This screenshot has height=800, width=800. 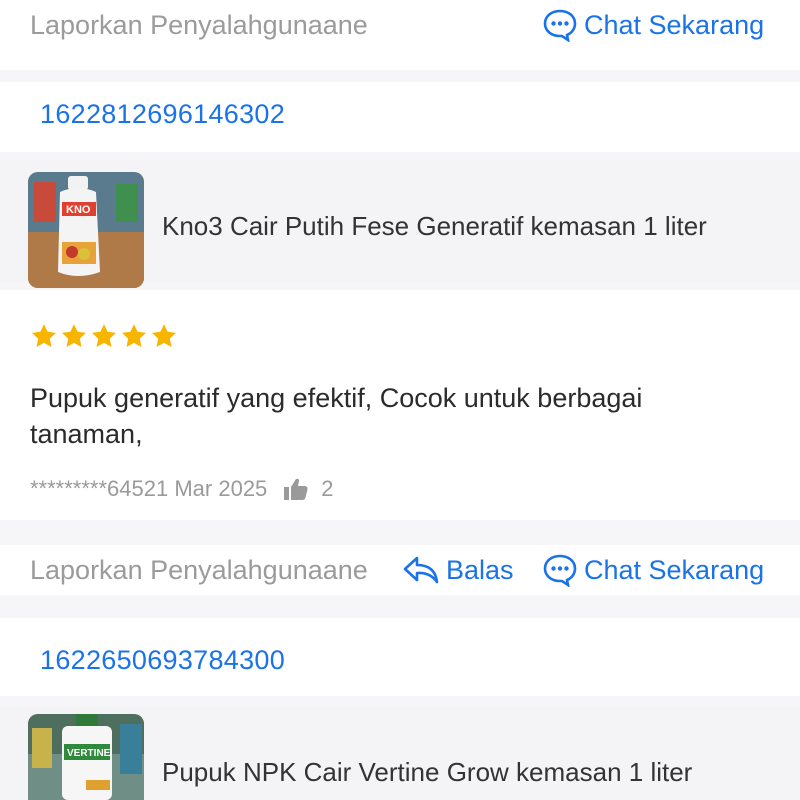 I want to click on product-image: KNO, so click(x=86, y=230).